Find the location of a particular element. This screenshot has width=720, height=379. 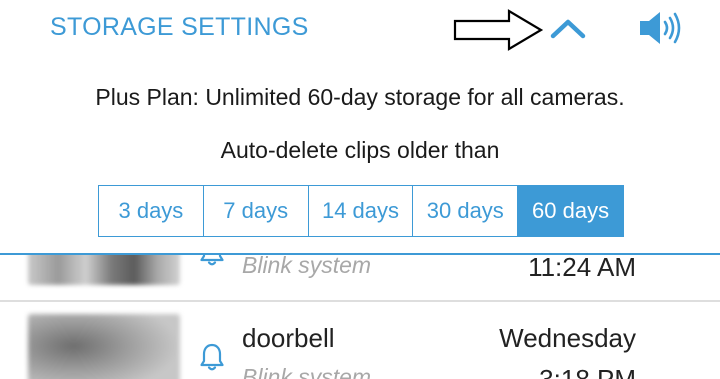

page-title: STORAGE SETTINGS is located at coordinates (179, 27).